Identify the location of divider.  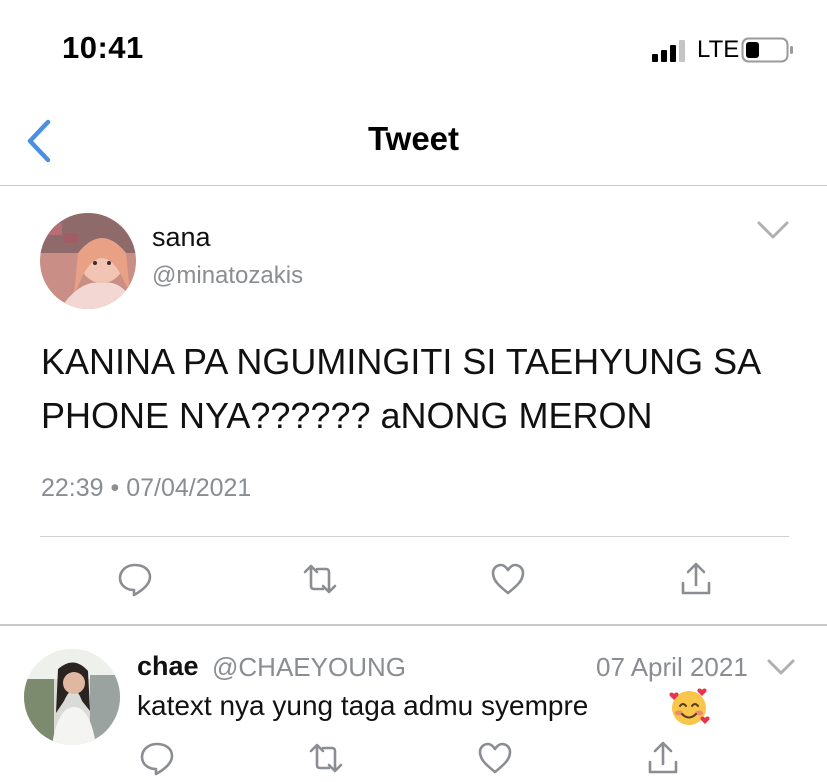
(414, 536).